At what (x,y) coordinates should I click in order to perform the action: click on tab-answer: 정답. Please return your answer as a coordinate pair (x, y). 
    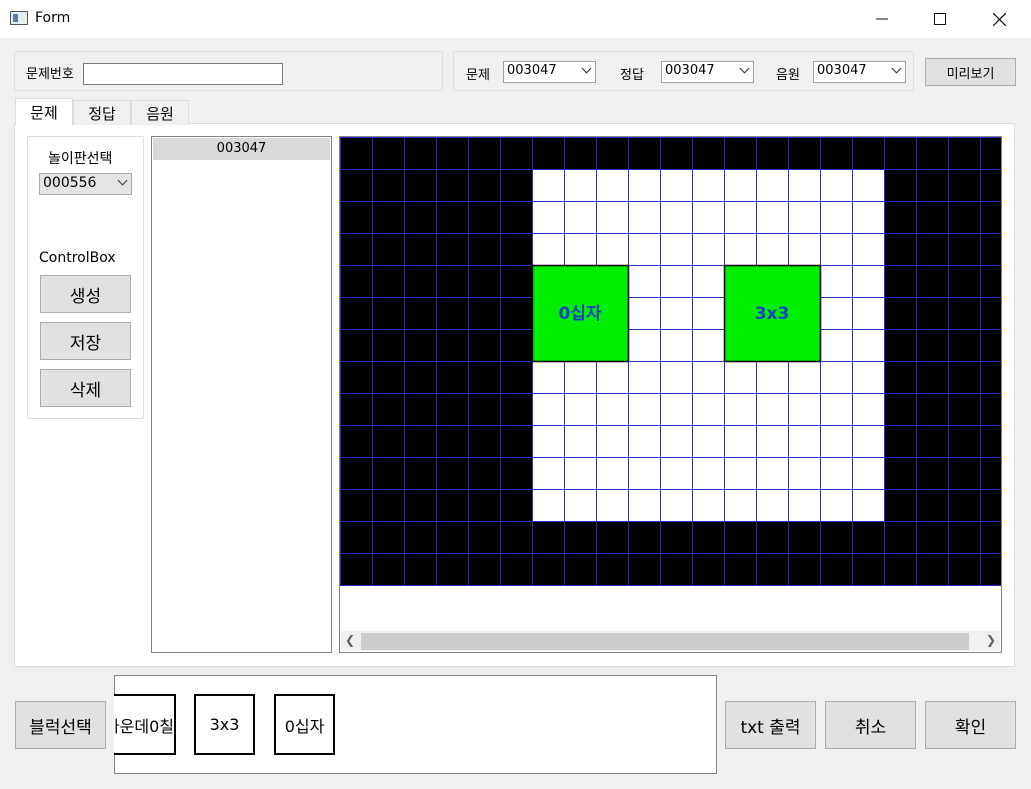
    Looking at the image, I should click on (102, 112).